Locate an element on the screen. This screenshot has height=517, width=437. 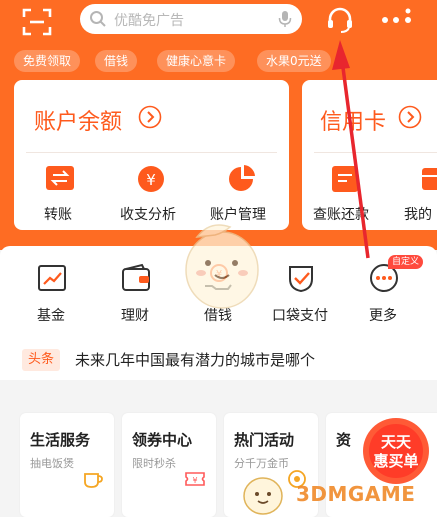
yen-coin-icon: ¥ is located at coordinates (151, 179).